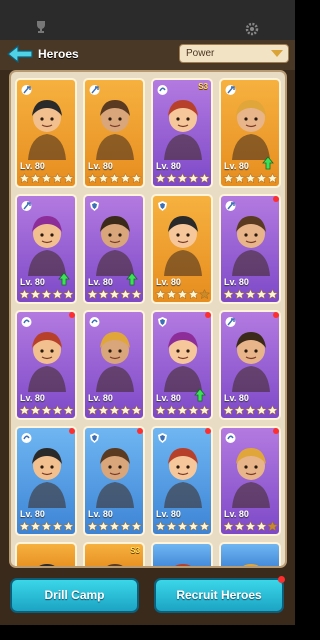  What do you see at coordinates (20, 54) in the screenshot?
I see `back-arrow-icon` at bounding box center [20, 54].